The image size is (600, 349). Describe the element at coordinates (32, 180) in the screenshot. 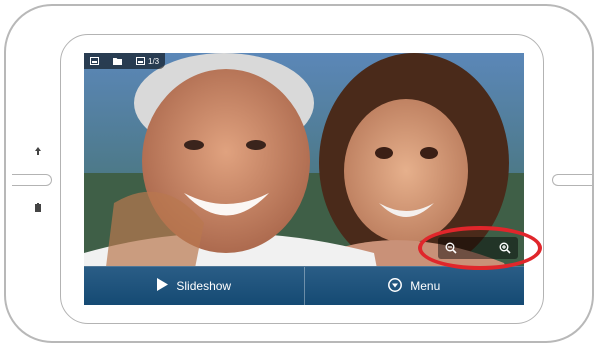

I see `left-side-slot` at that location.